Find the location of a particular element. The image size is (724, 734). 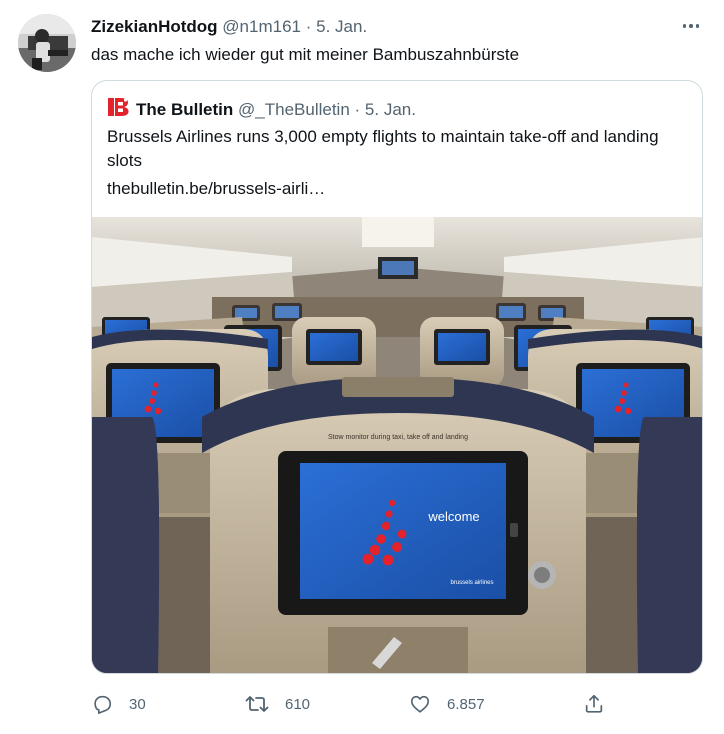

reply-button: 30 is located at coordinates (118, 704).